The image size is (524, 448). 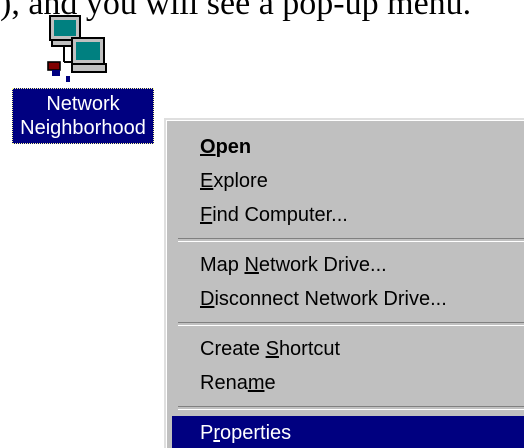 What do you see at coordinates (348, 349) in the screenshot?
I see `menu-item-create-shortcut: Create Shortcut` at bounding box center [348, 349].